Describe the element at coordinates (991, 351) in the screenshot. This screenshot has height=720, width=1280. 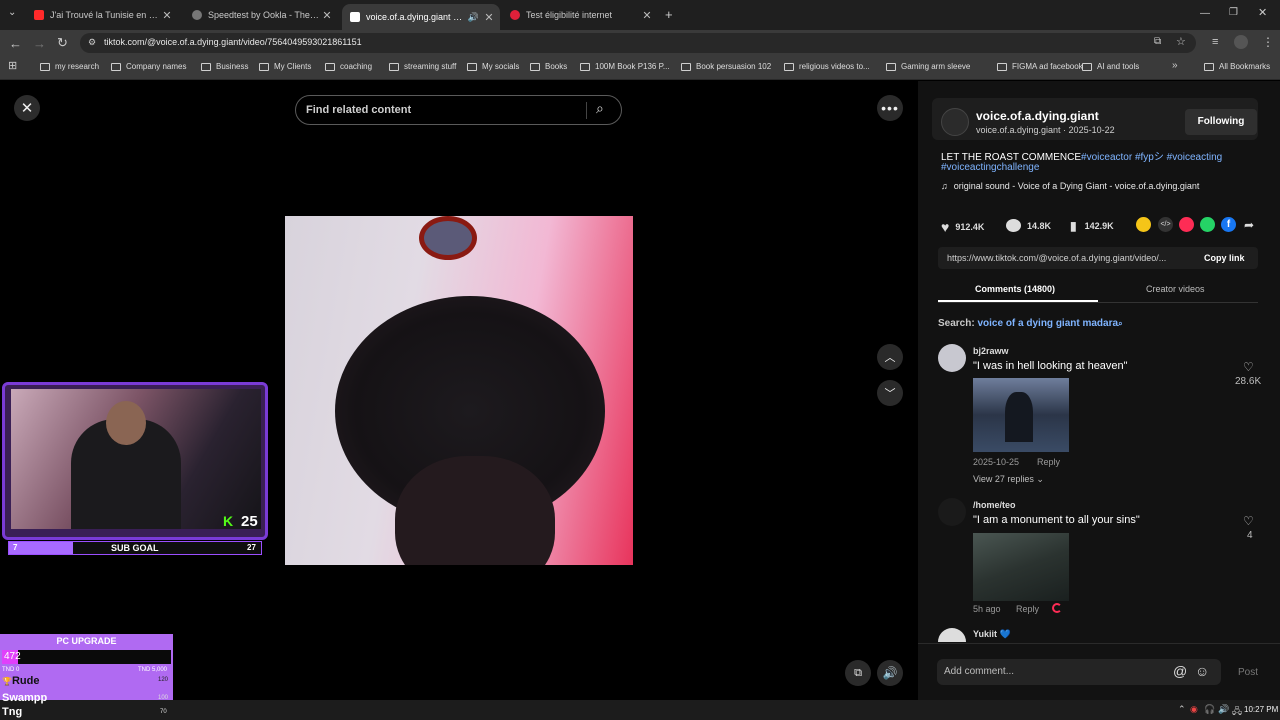
I see `comment-username: bj2raww` at that location.